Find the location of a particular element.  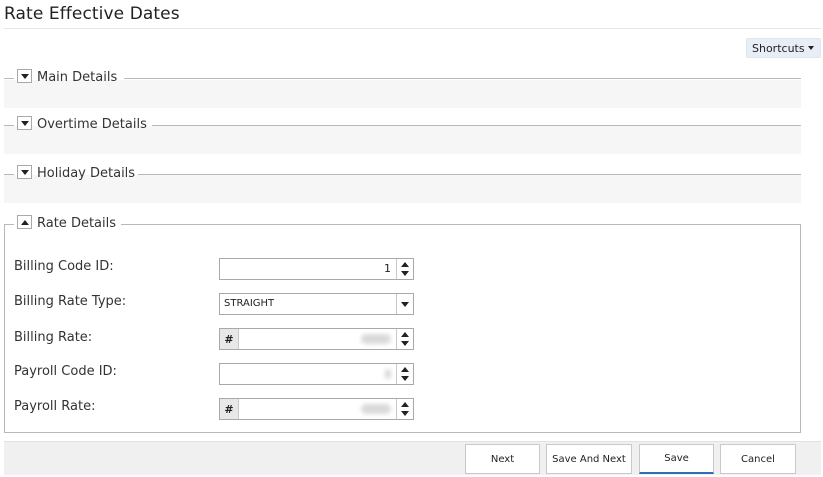

dropdown-button is located at coordinates (404, 304).